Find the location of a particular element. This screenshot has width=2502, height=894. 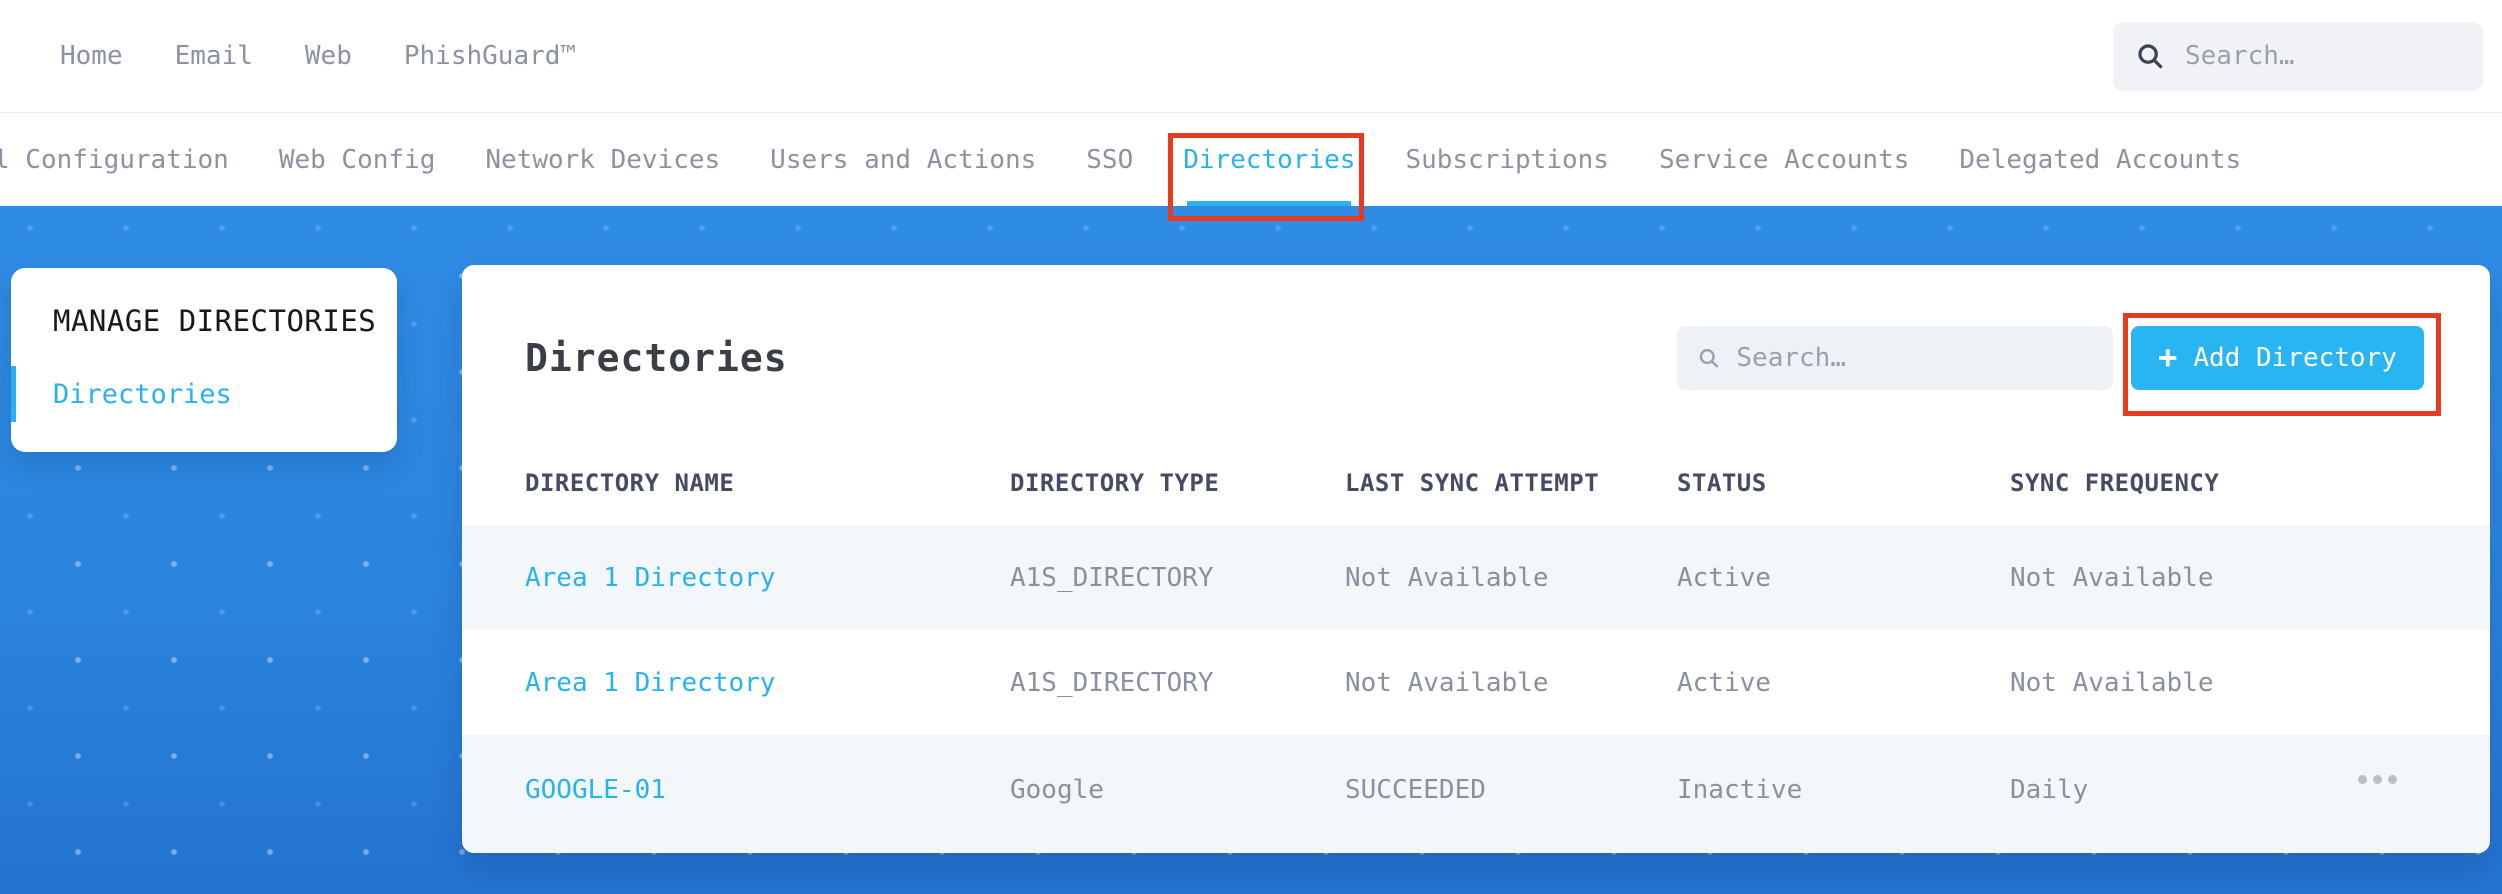

tab-directories: Directories is located at coordinates (1269, 159).